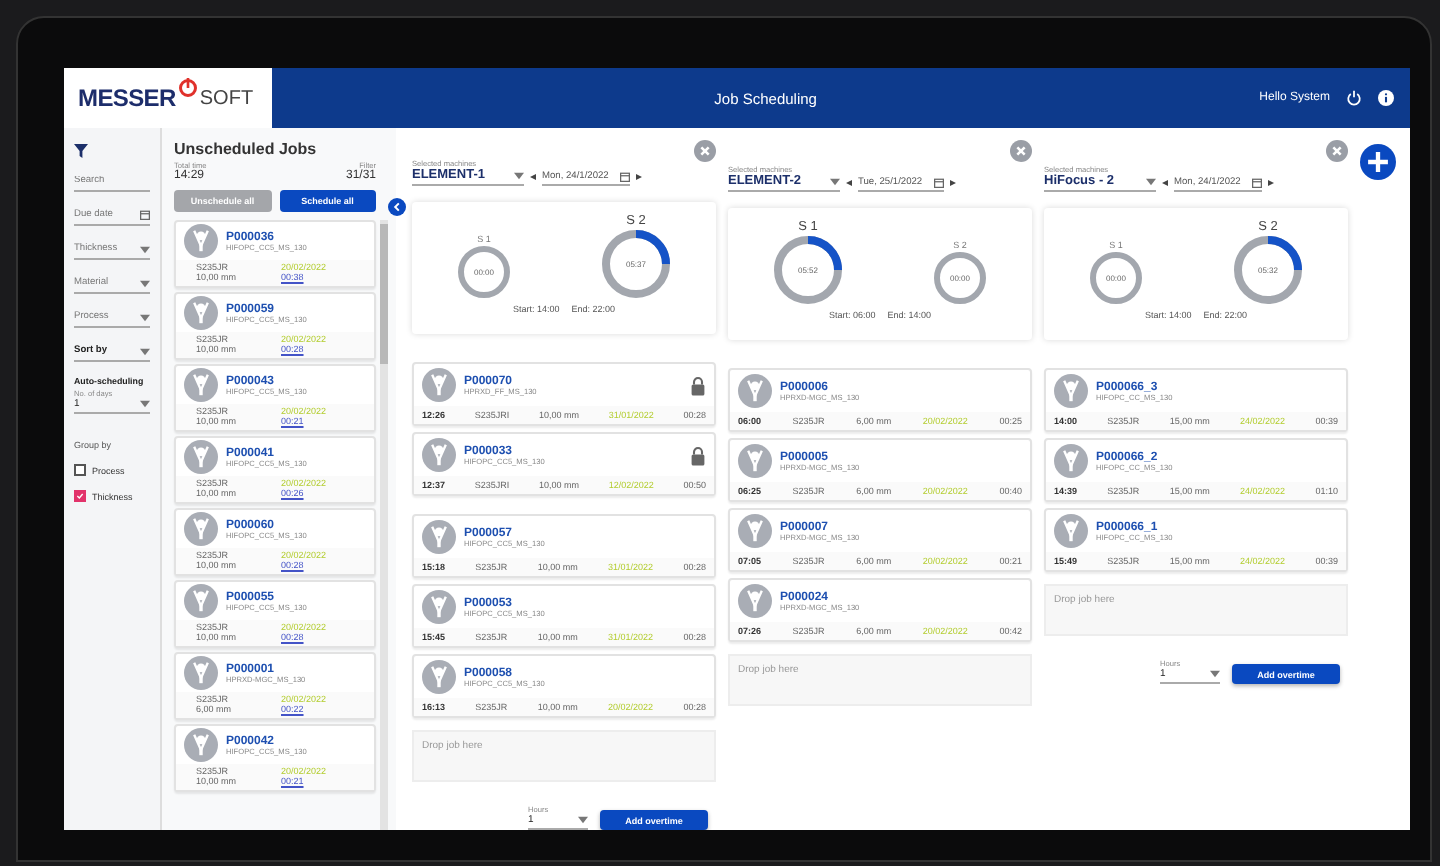 The image size is (1440, 866). I want to click on collapse-icon, so click(397, 207).